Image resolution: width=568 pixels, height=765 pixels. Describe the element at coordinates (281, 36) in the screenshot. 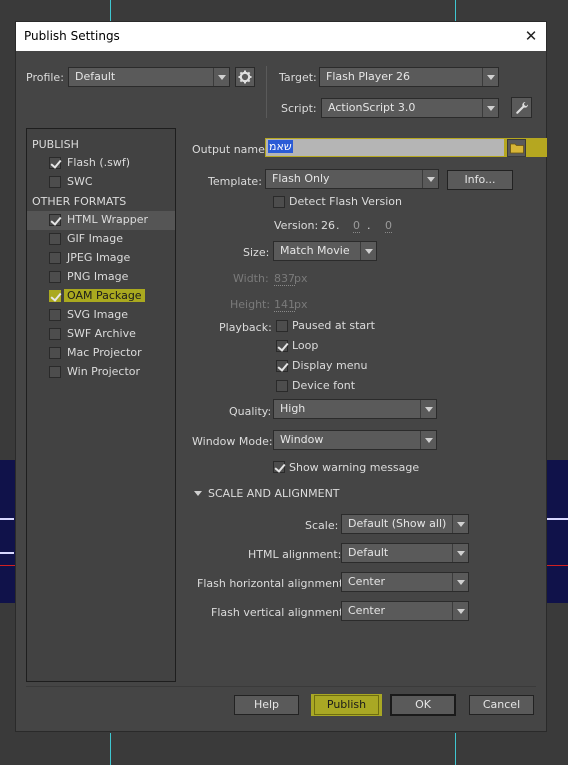

I see `title-bar: Publish Settings ✕` at that location.